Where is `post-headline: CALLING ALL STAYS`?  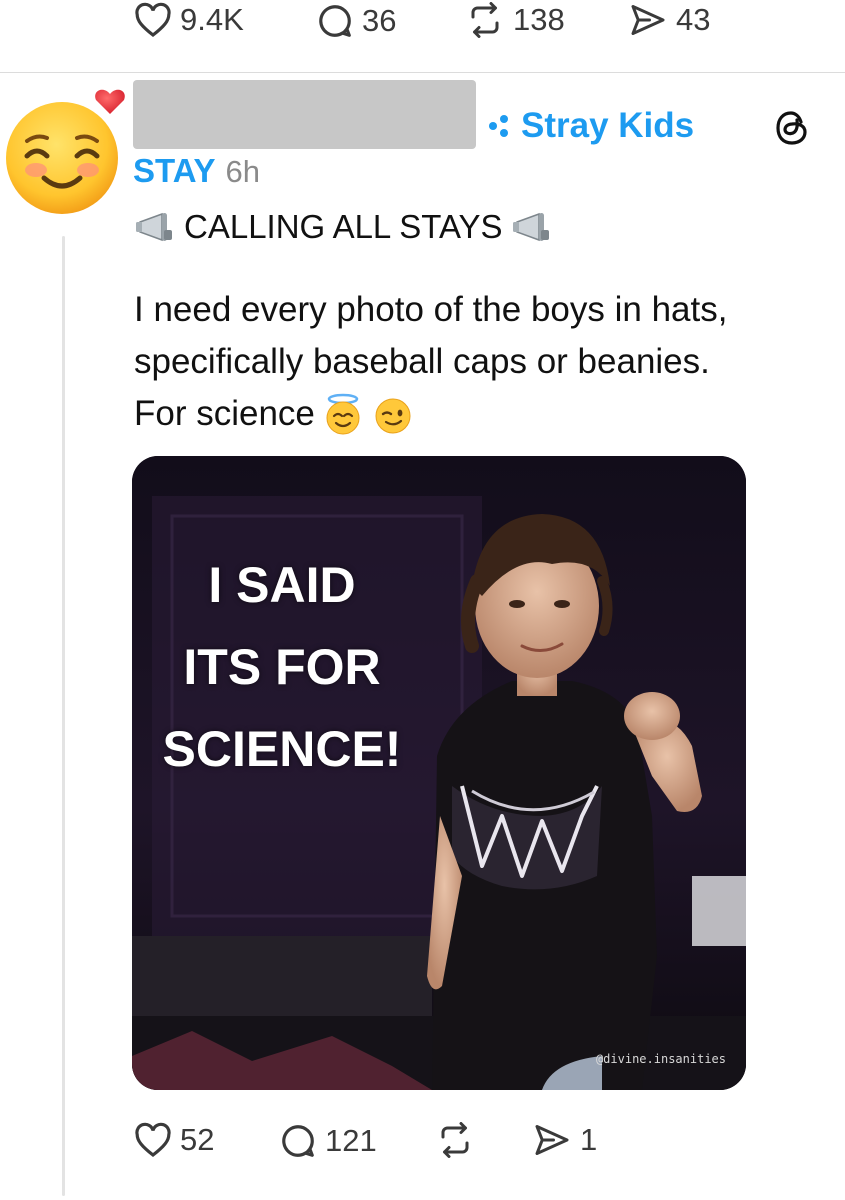
post-headline: CALLING ALL STAYS is located at coordinates (343, 227).